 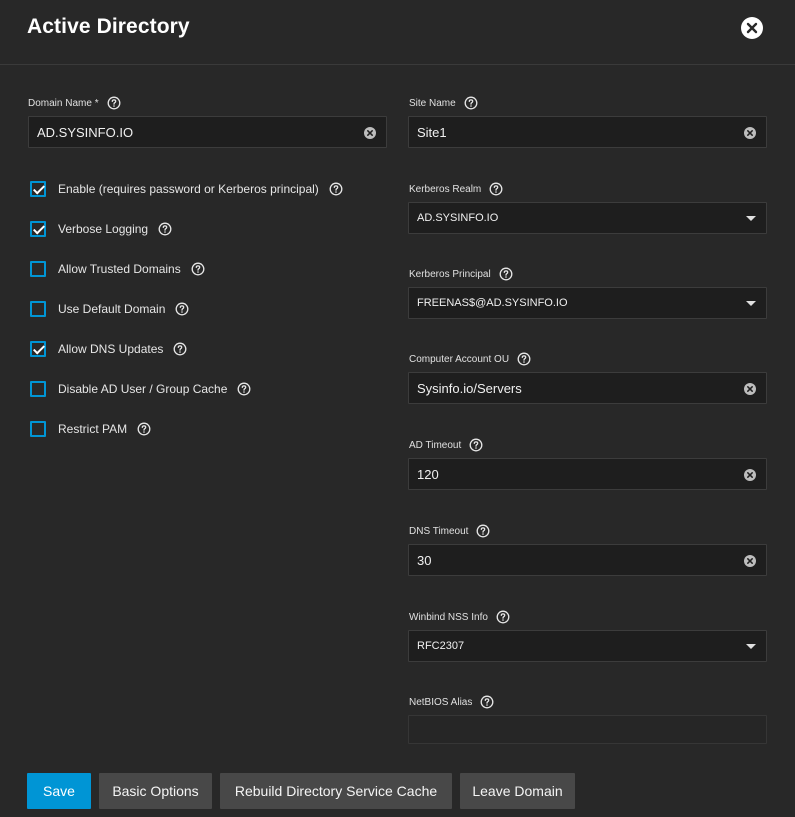 What do you see at coordinates (587, 474) in the screenshot?
I see `ad-timeout-input: 120` at bounding box center [587, 474].